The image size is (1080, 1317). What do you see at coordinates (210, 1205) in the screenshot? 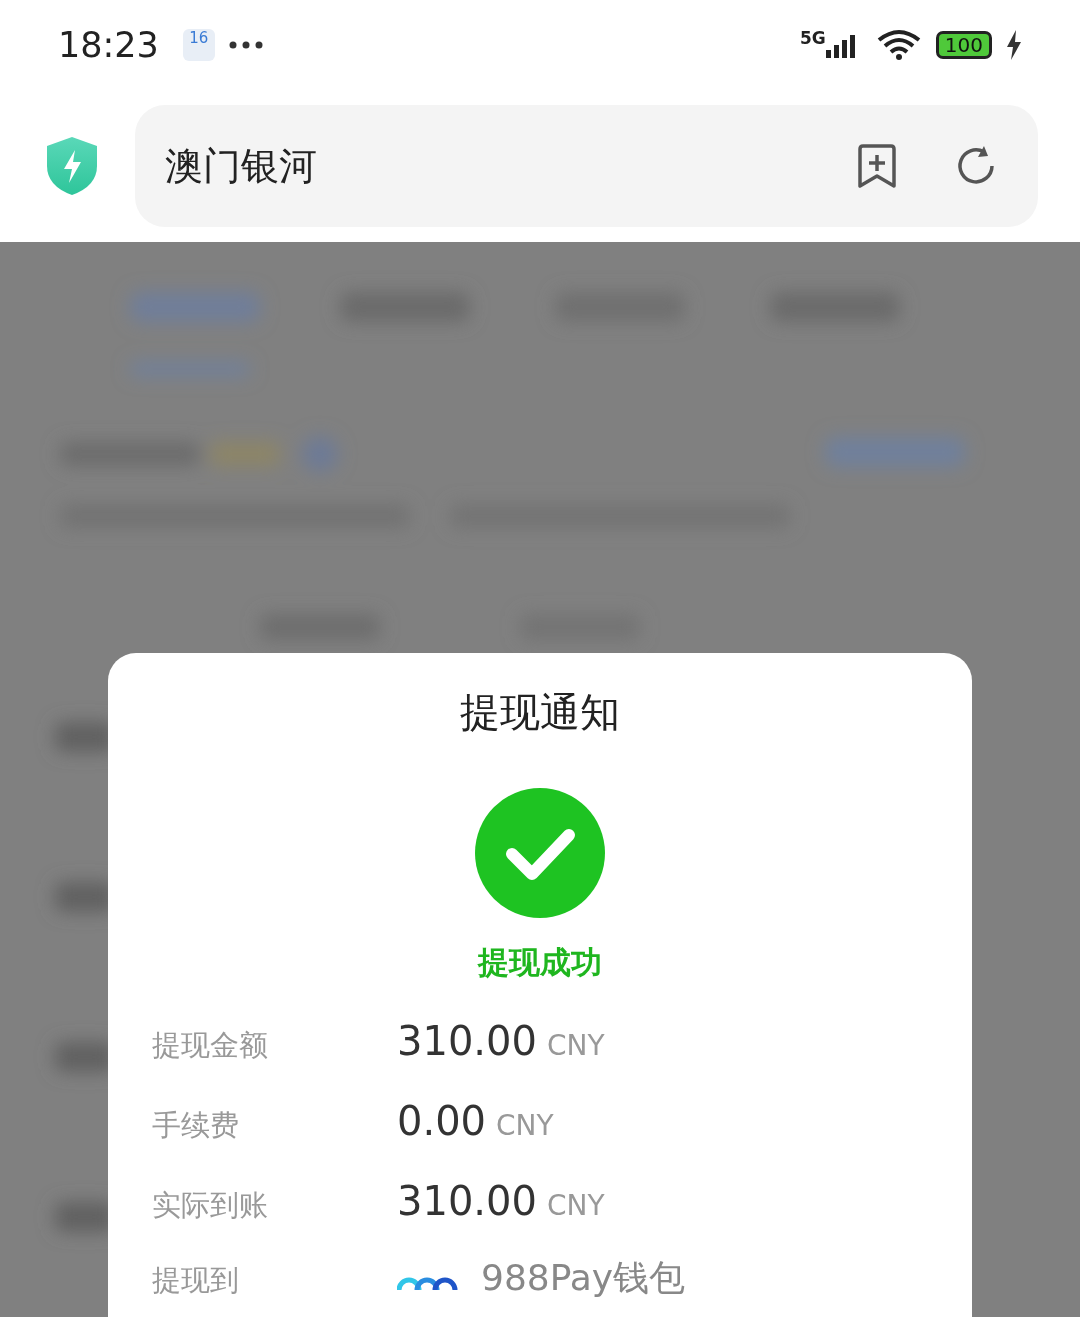
I see `detail-label: 实际到账` at bounding box center [210, 1205].